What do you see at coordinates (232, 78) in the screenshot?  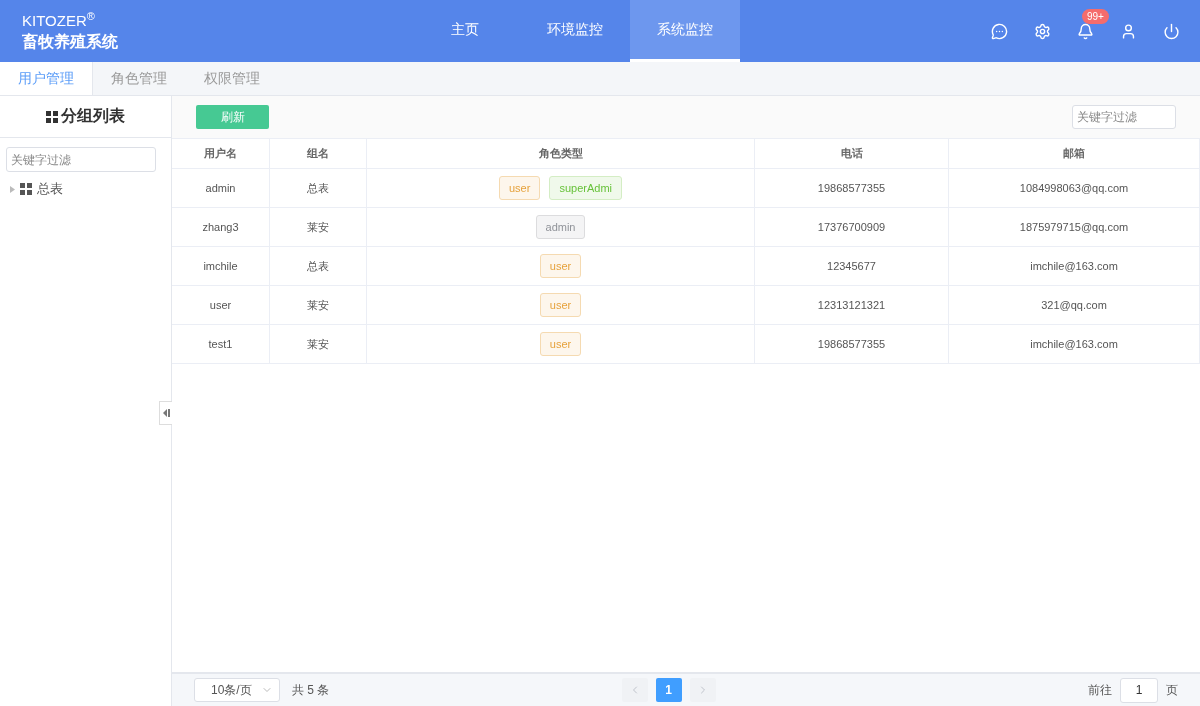 I see `tab: 权限管理` at bounding box center [232, 78].